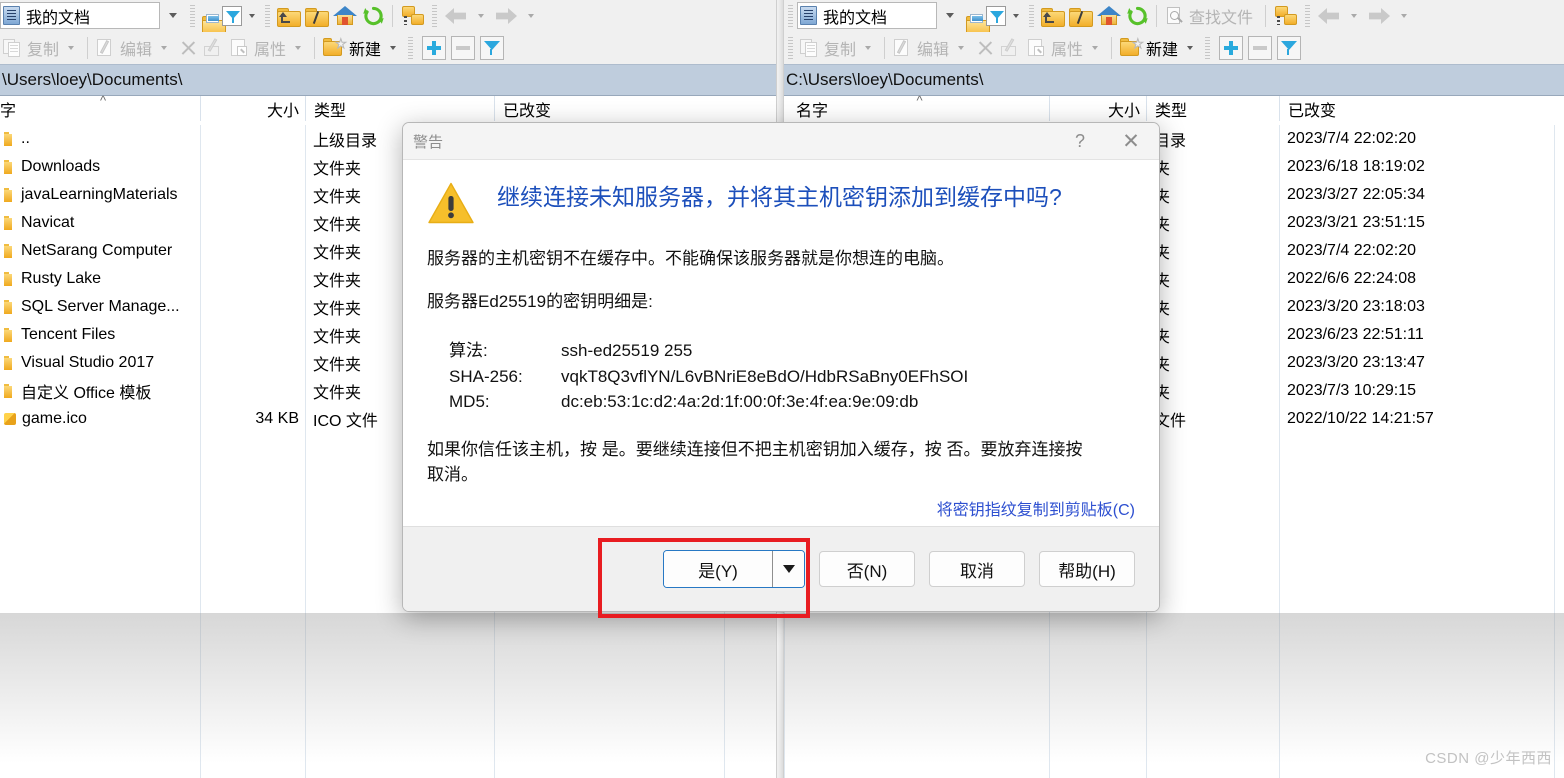 The width and height of the screenshot is (1564, 778). Describe the element at coordinates (867, 569) in the screenshot. I see `no-button: 否(N)` at that location.